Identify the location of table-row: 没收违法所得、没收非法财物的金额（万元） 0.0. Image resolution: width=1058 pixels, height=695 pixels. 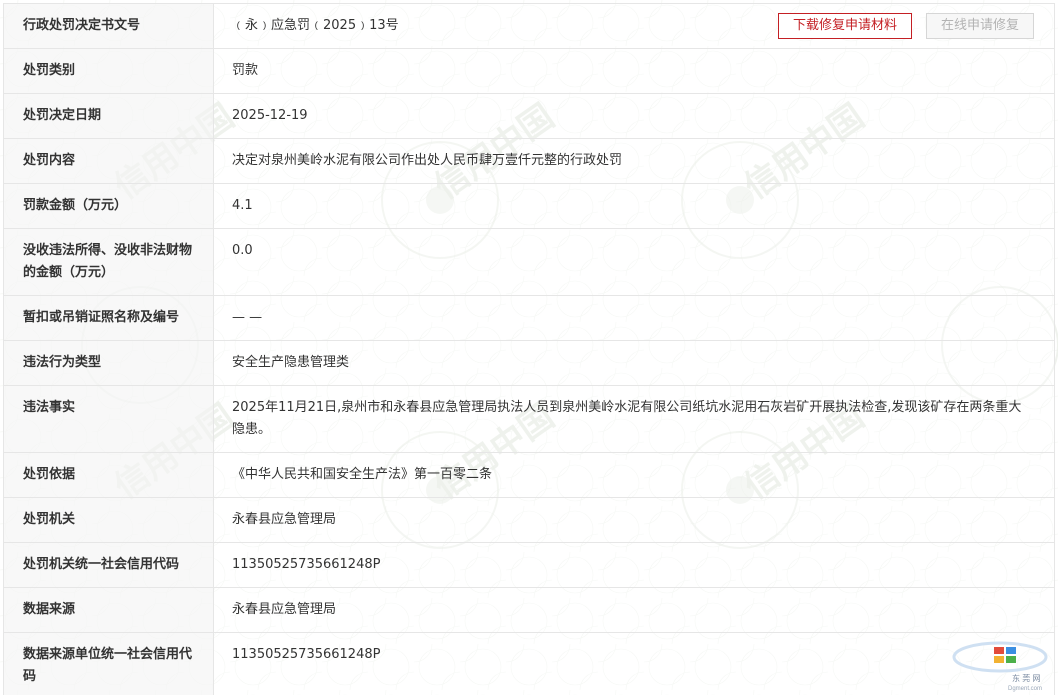
(529, 262).